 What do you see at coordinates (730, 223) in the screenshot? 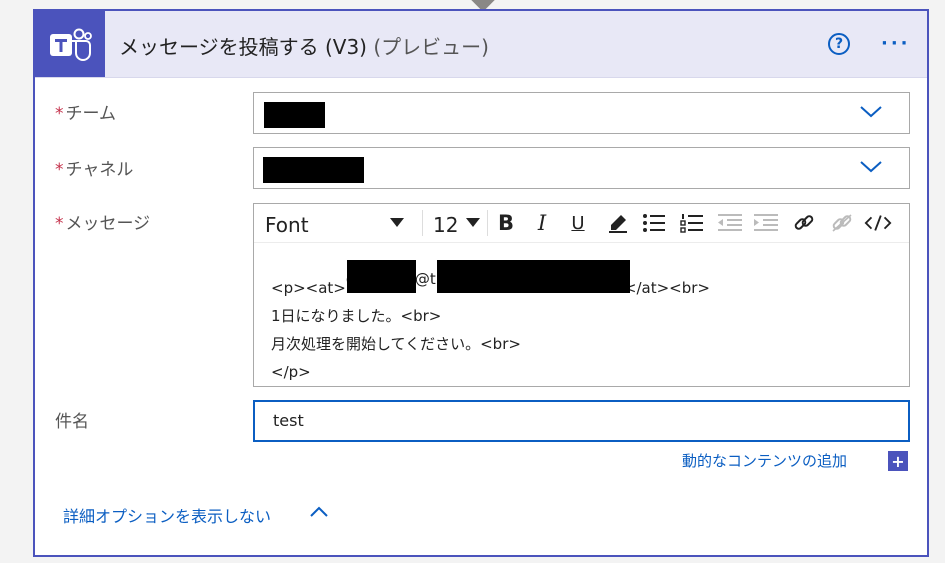
I see `decrease-indent-icon` at bounding box center [730, 223].